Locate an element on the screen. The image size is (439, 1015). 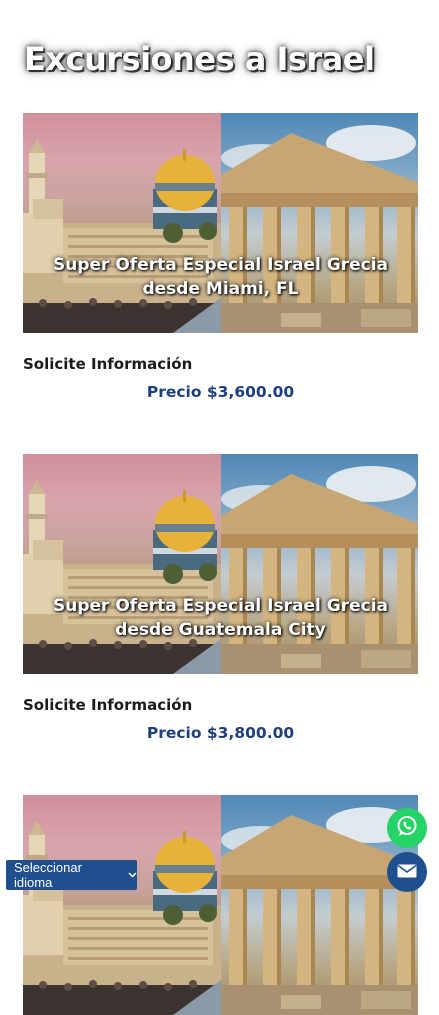
whatsapp-button is located at coordinates (407, 828).